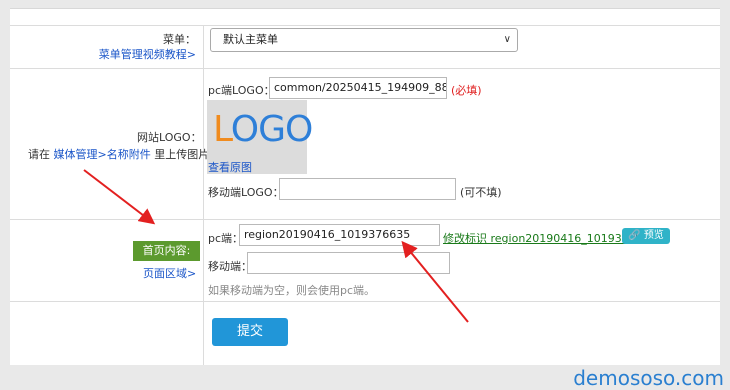 The height and width of the screenshot is (390, 730). What do you see at coordinates (435, 281) in the screenshot?
I see `arrow-to-pc-input` at bounding box center [435, 281].